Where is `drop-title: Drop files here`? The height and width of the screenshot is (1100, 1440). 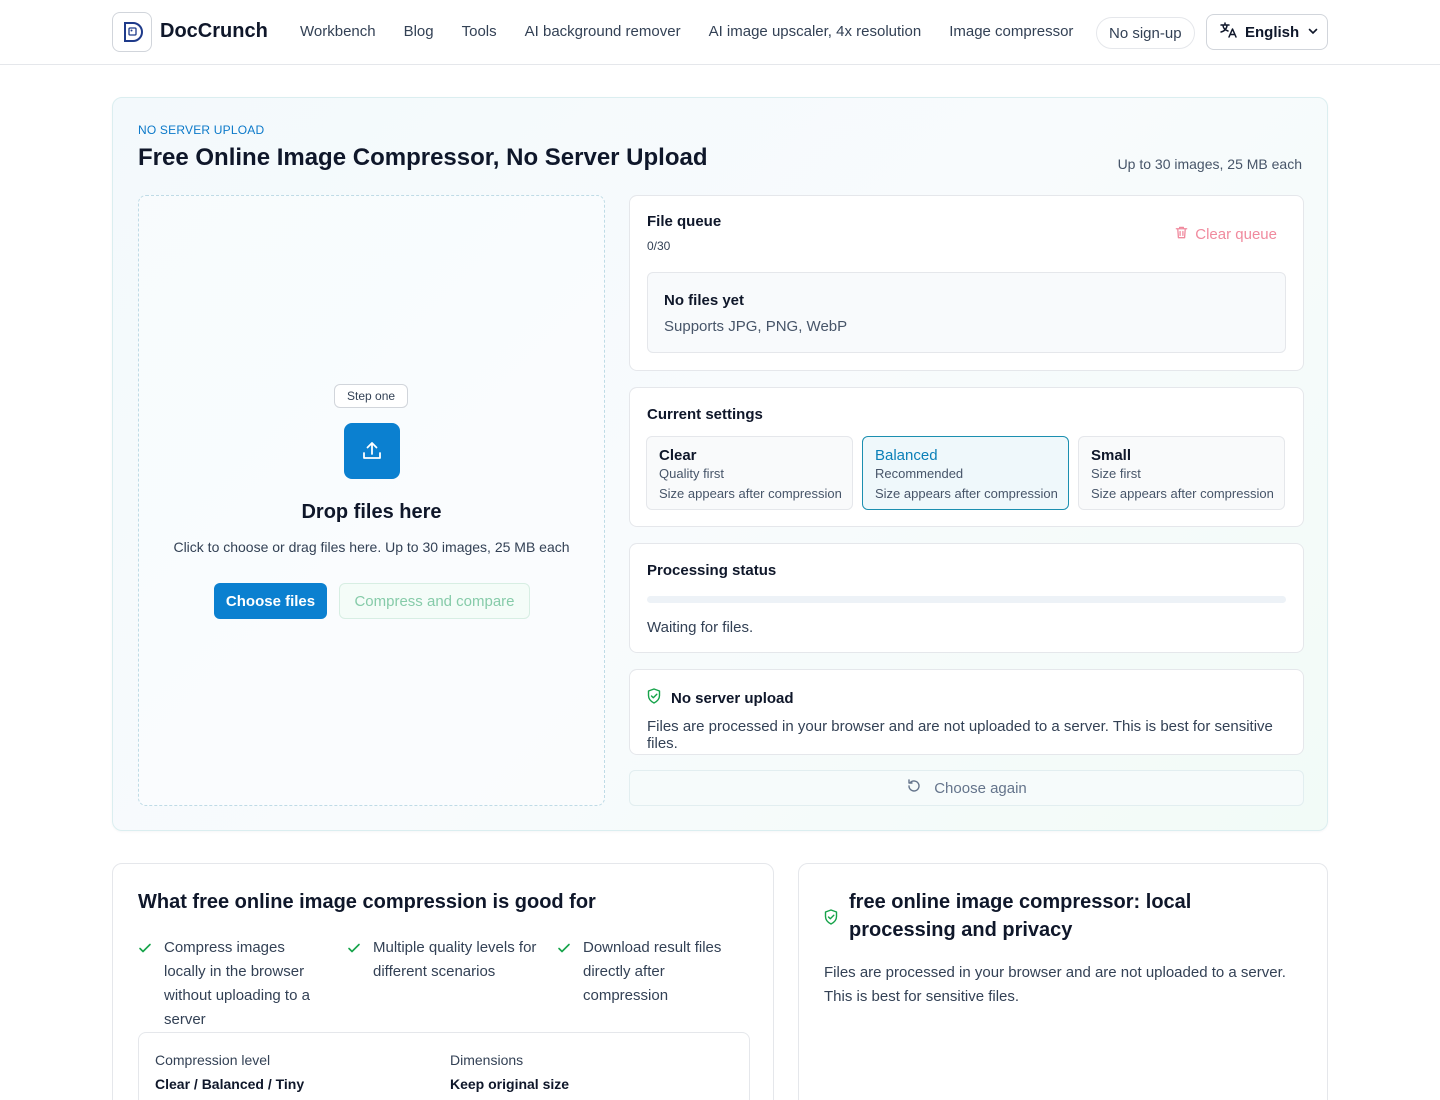
drop-title: Drop files here is located at coordinates (371, 512).